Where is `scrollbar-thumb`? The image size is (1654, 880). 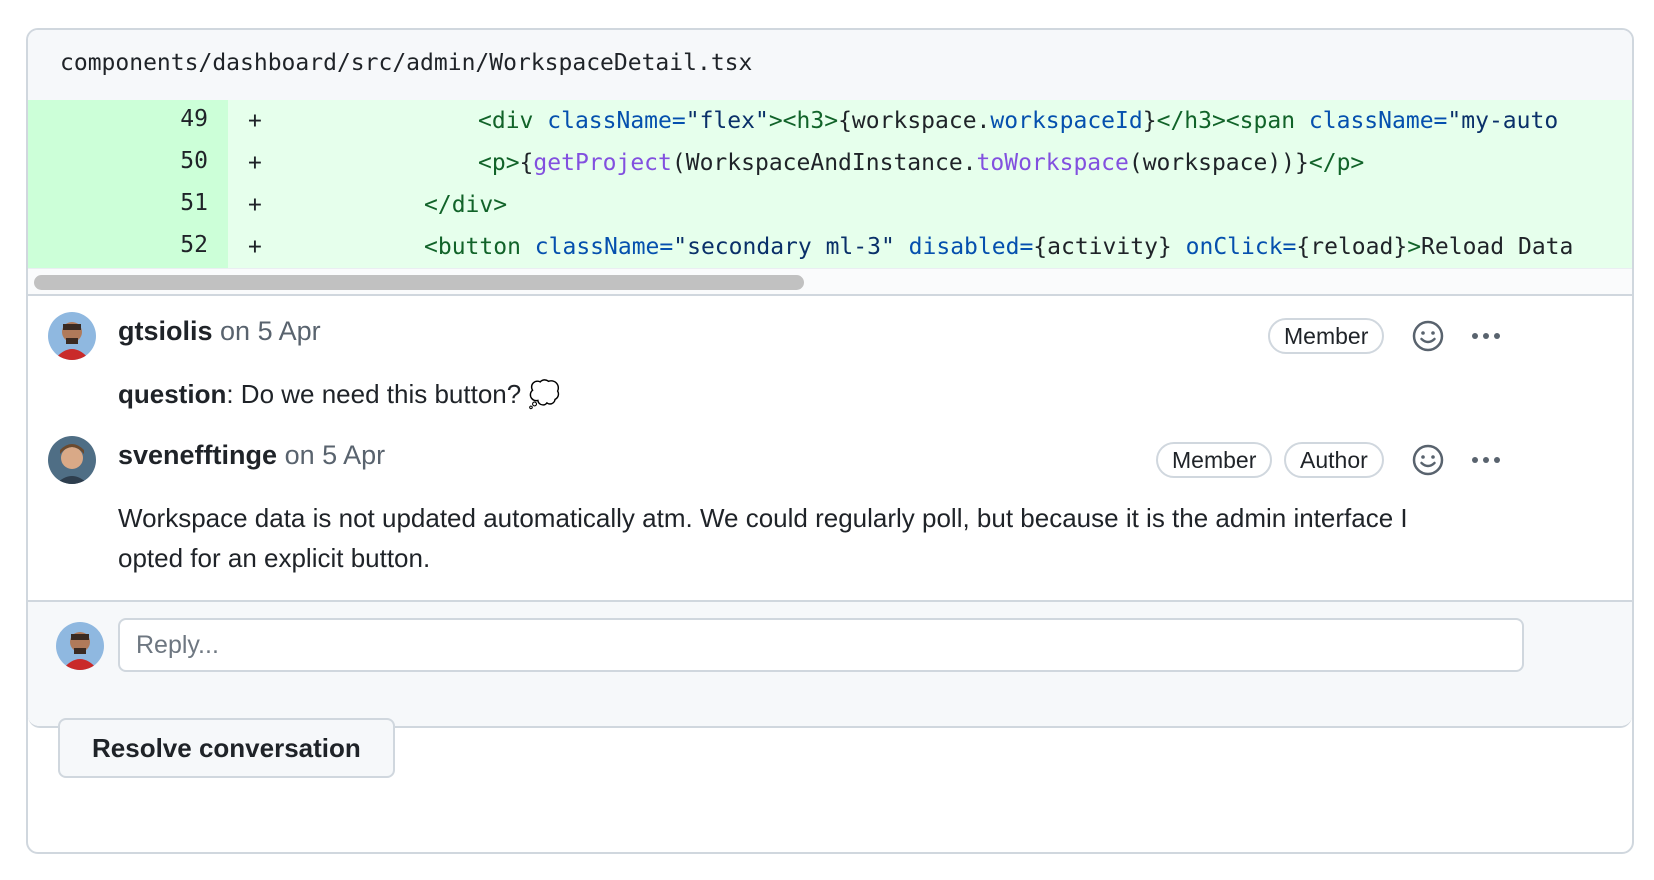 scrollbar-thumb is located at coordinates (419, 282).